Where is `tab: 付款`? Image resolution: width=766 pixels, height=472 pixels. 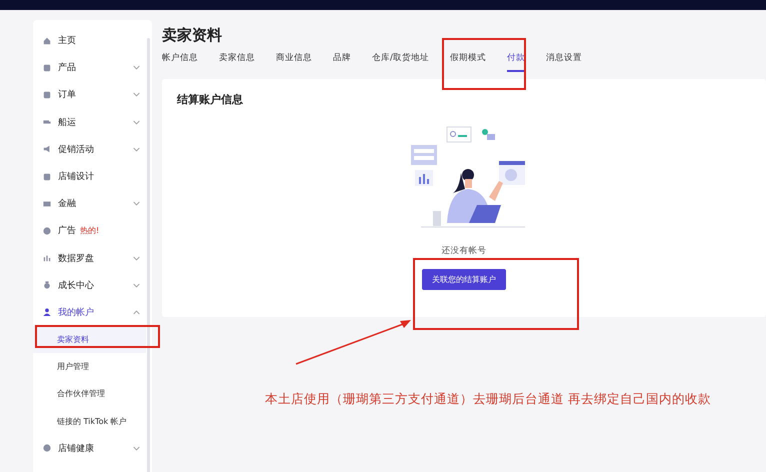
tab: 付款 is located at coordinates (515, 62).